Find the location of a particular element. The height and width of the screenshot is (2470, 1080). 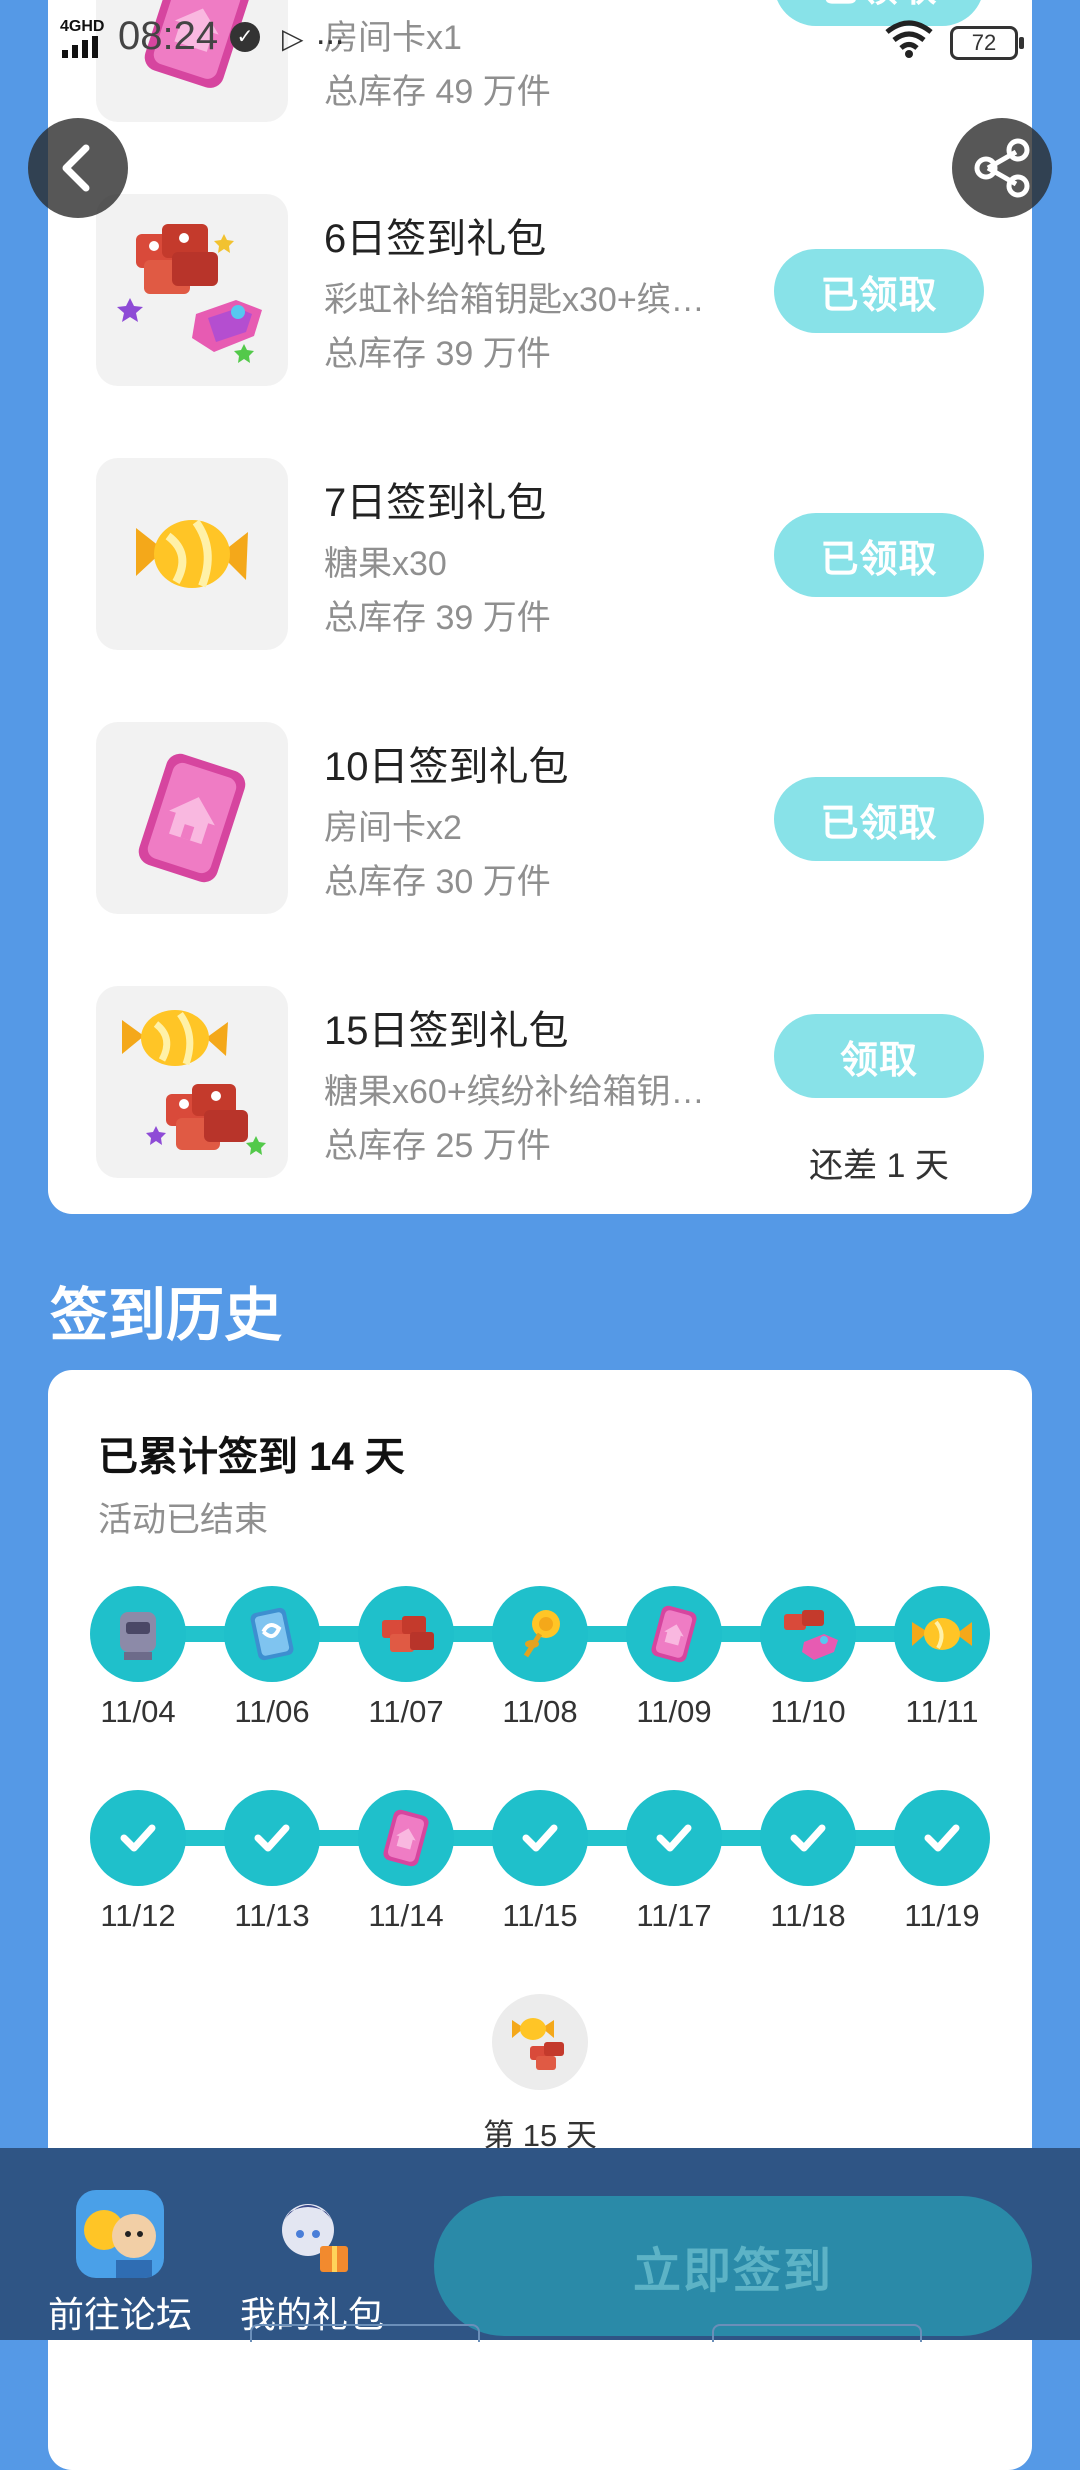

gift-stock: 总库存 30 万件 is located at coordinates (437, 882).